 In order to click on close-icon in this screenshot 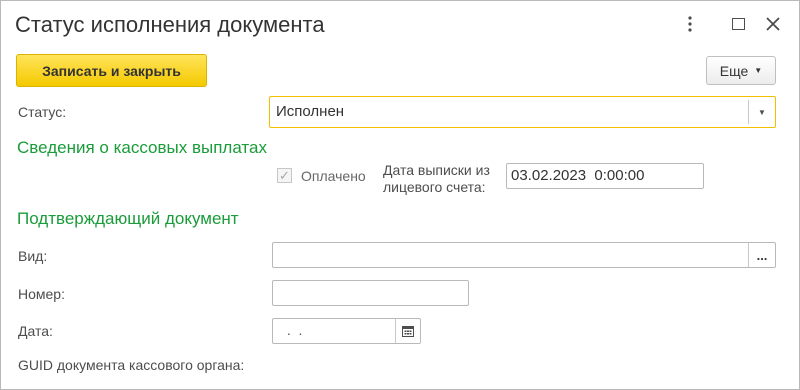, I will do `click(773, 24)`.